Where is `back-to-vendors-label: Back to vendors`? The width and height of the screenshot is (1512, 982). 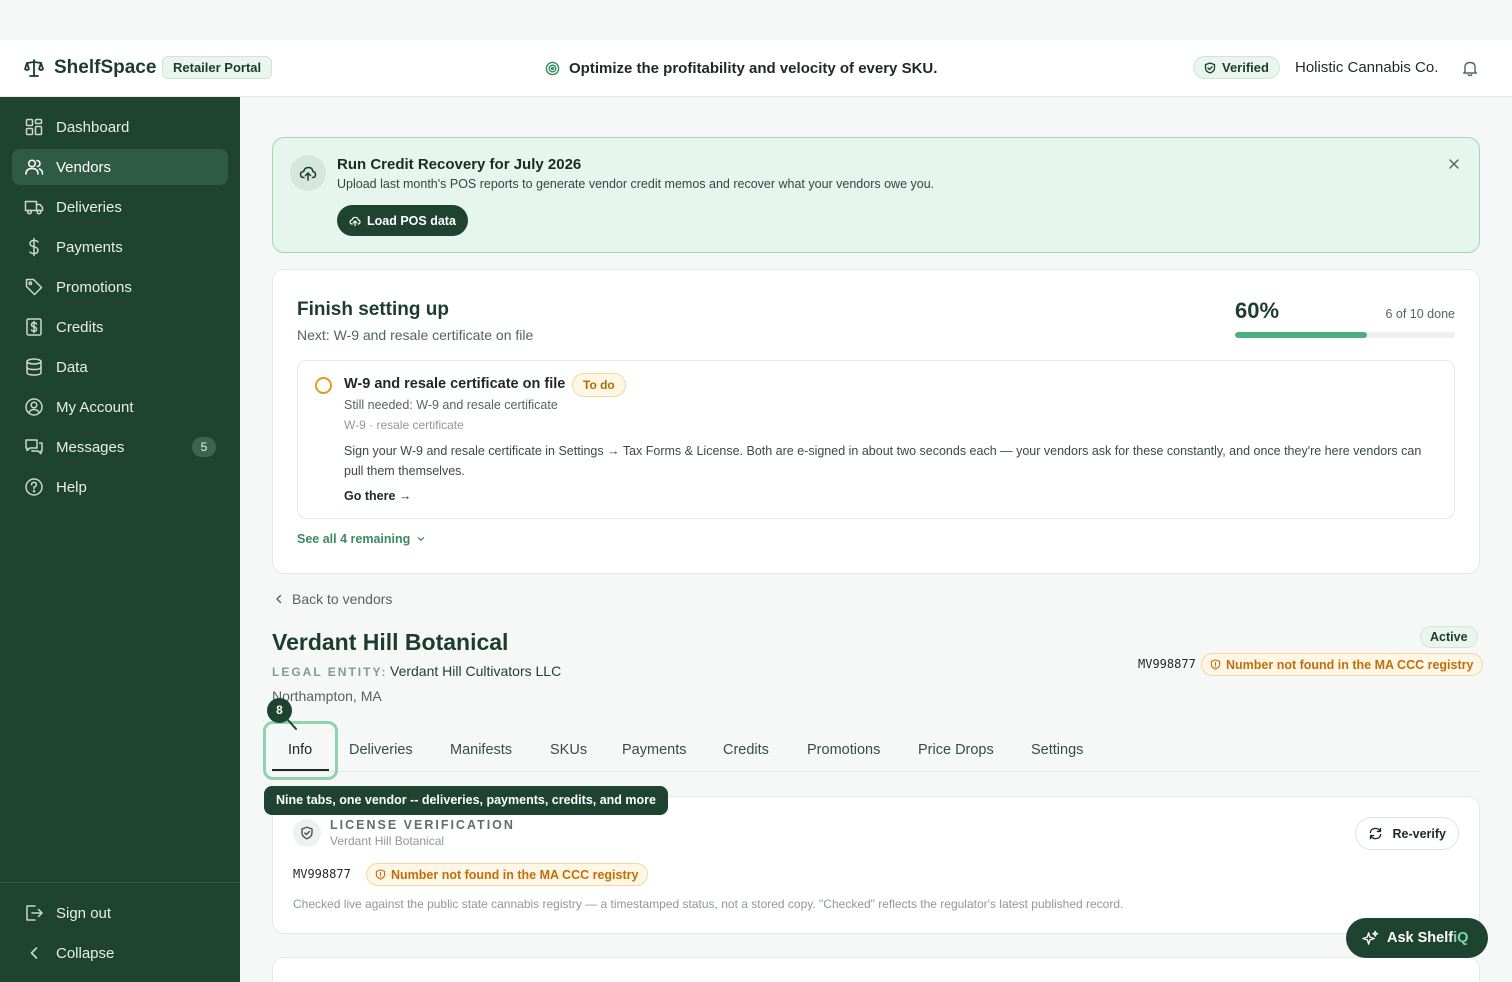 back-to-vendors-label: Back to vendors is located at coordinates (342, 599).